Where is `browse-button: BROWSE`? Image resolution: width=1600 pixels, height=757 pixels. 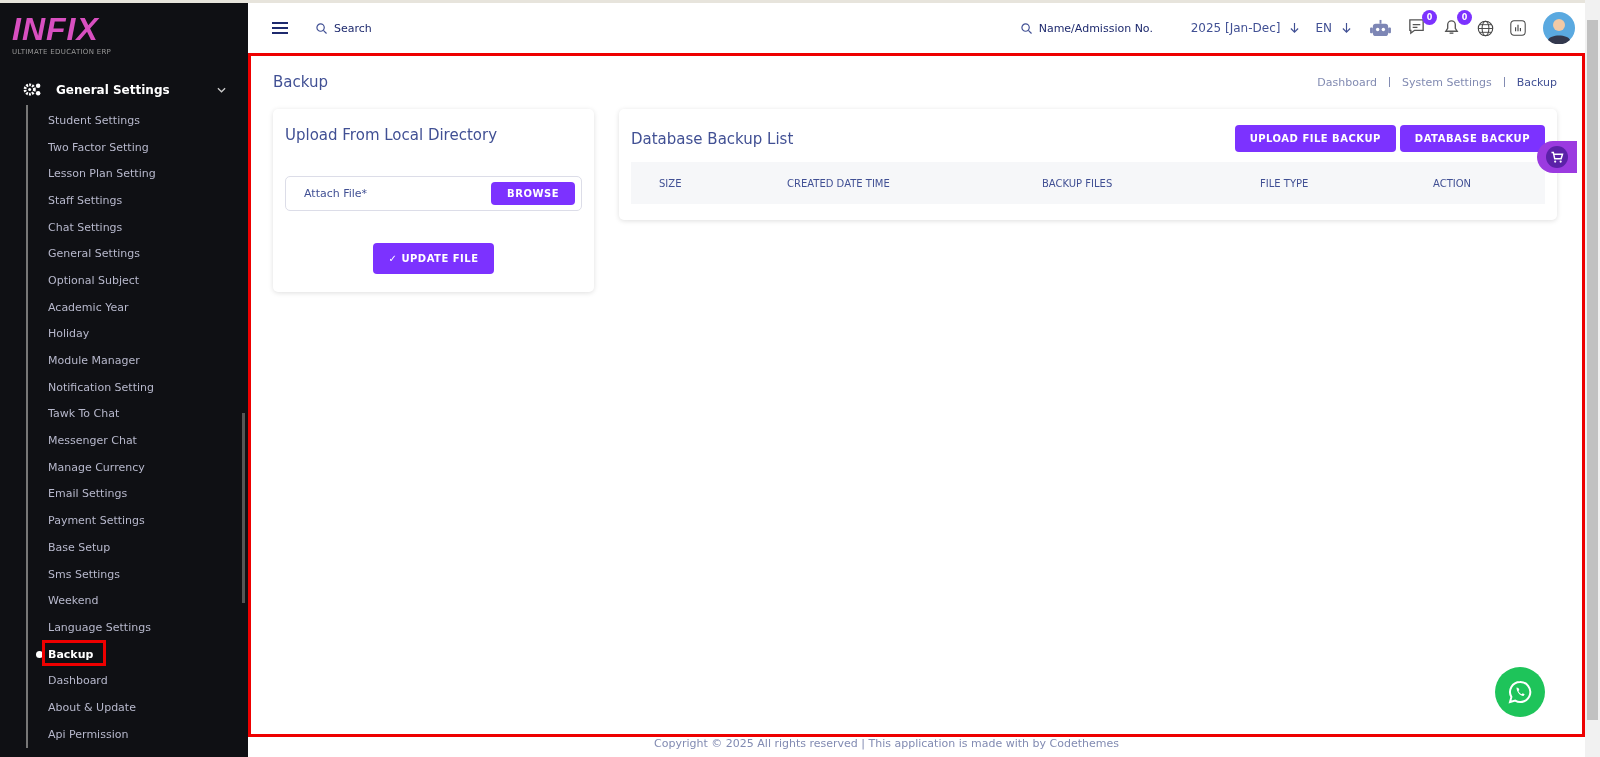
browse-button: BROWSE is located at coordinates (533, 193).